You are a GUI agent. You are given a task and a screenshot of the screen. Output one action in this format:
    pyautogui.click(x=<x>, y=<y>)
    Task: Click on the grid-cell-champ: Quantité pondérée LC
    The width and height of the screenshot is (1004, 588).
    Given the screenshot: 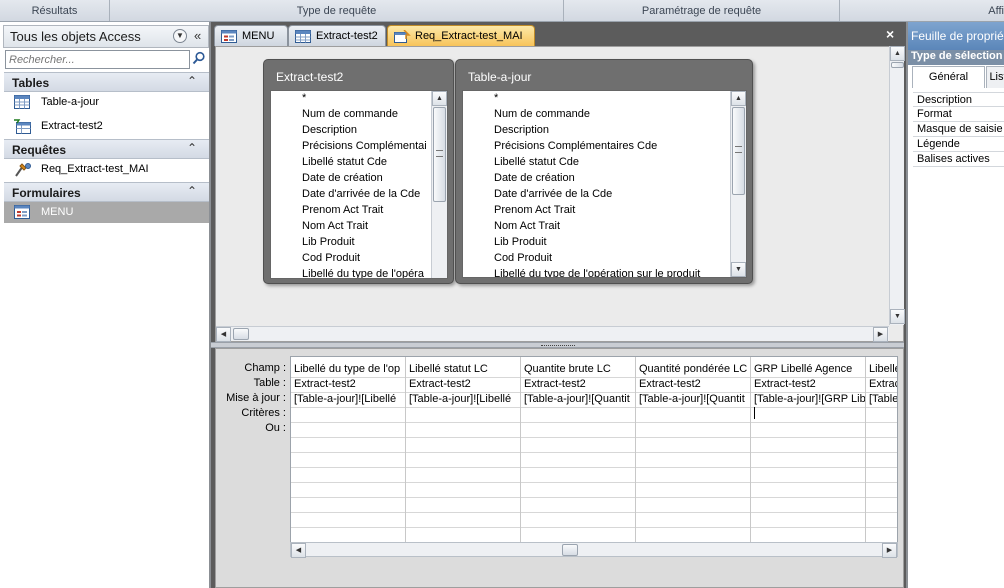 What is the action you would take?
    pyautogui.click(x=693, y=369)
    